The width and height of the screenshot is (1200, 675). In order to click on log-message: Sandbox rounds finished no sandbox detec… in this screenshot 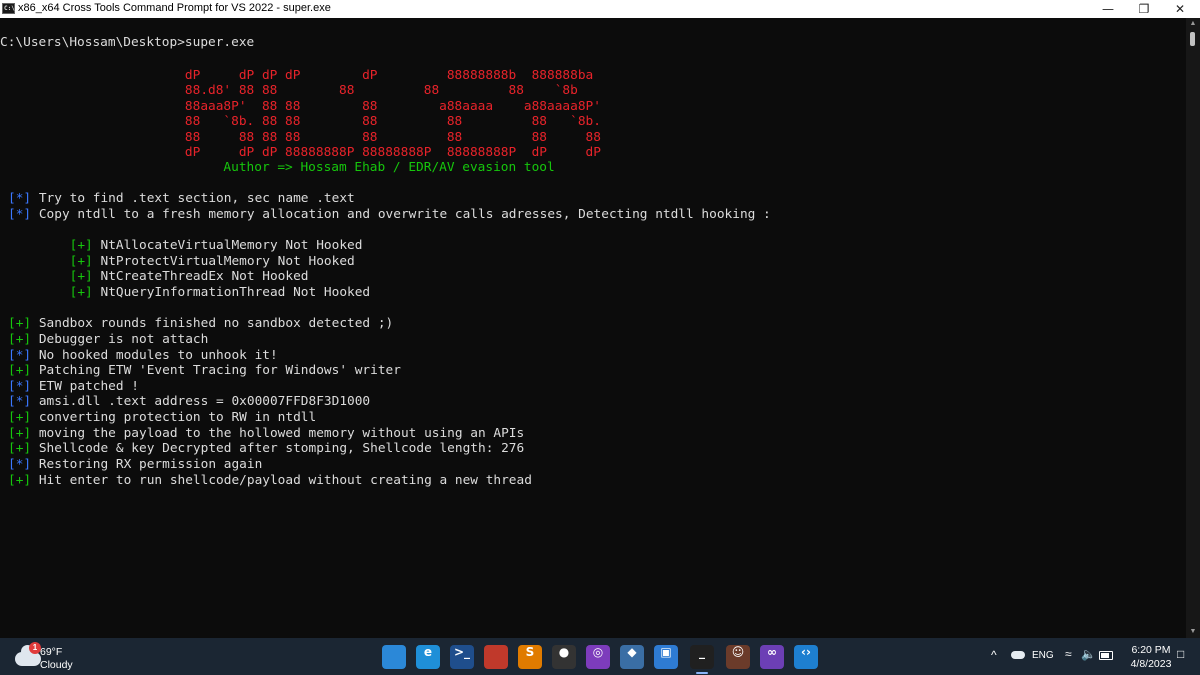, I will do `click(216, 324)`.